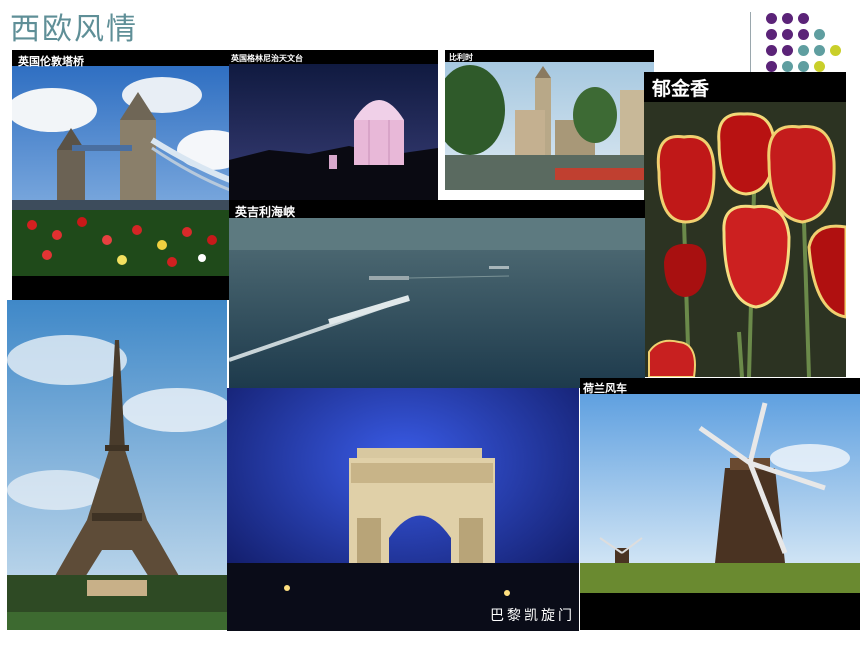 This screenshot has width=860, height=645. I want to click on photo-windmill: 荷兰风车, so click(720, 504).